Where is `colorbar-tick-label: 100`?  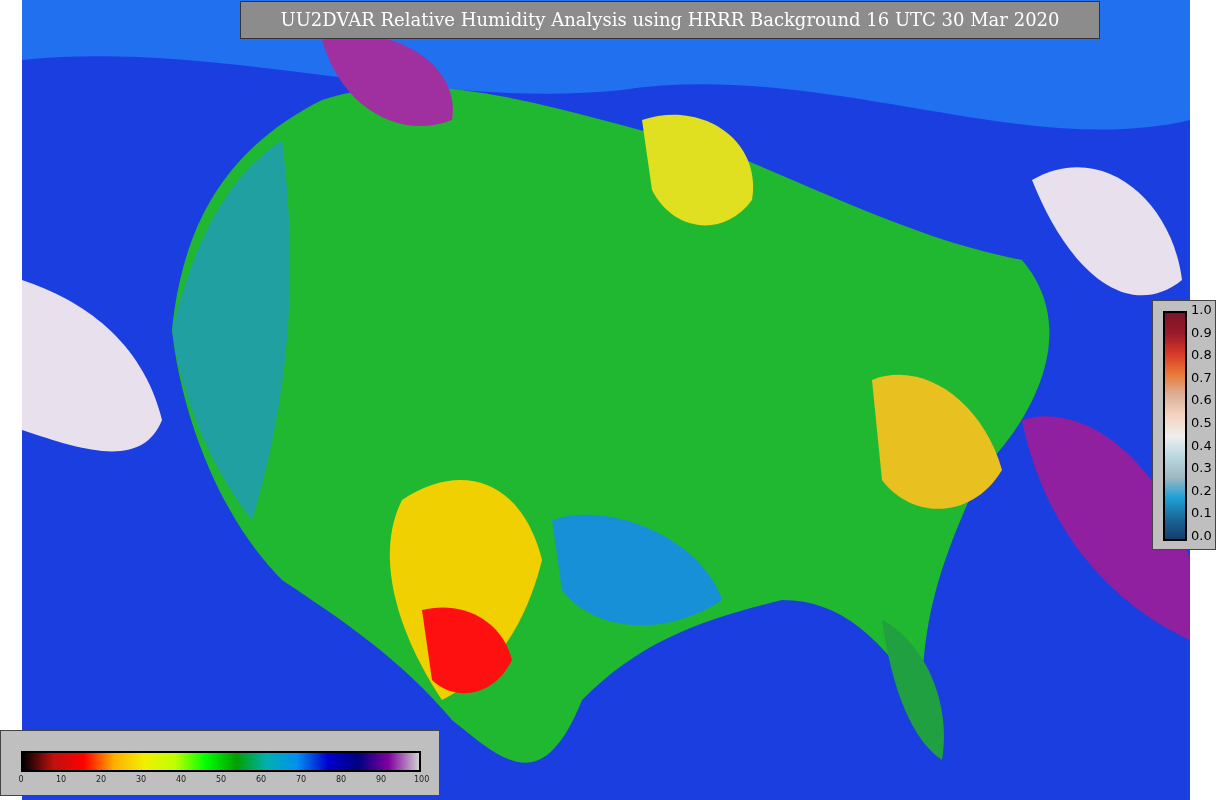
colorbar-tick-label: 100 is located at coordinates (421, 779).